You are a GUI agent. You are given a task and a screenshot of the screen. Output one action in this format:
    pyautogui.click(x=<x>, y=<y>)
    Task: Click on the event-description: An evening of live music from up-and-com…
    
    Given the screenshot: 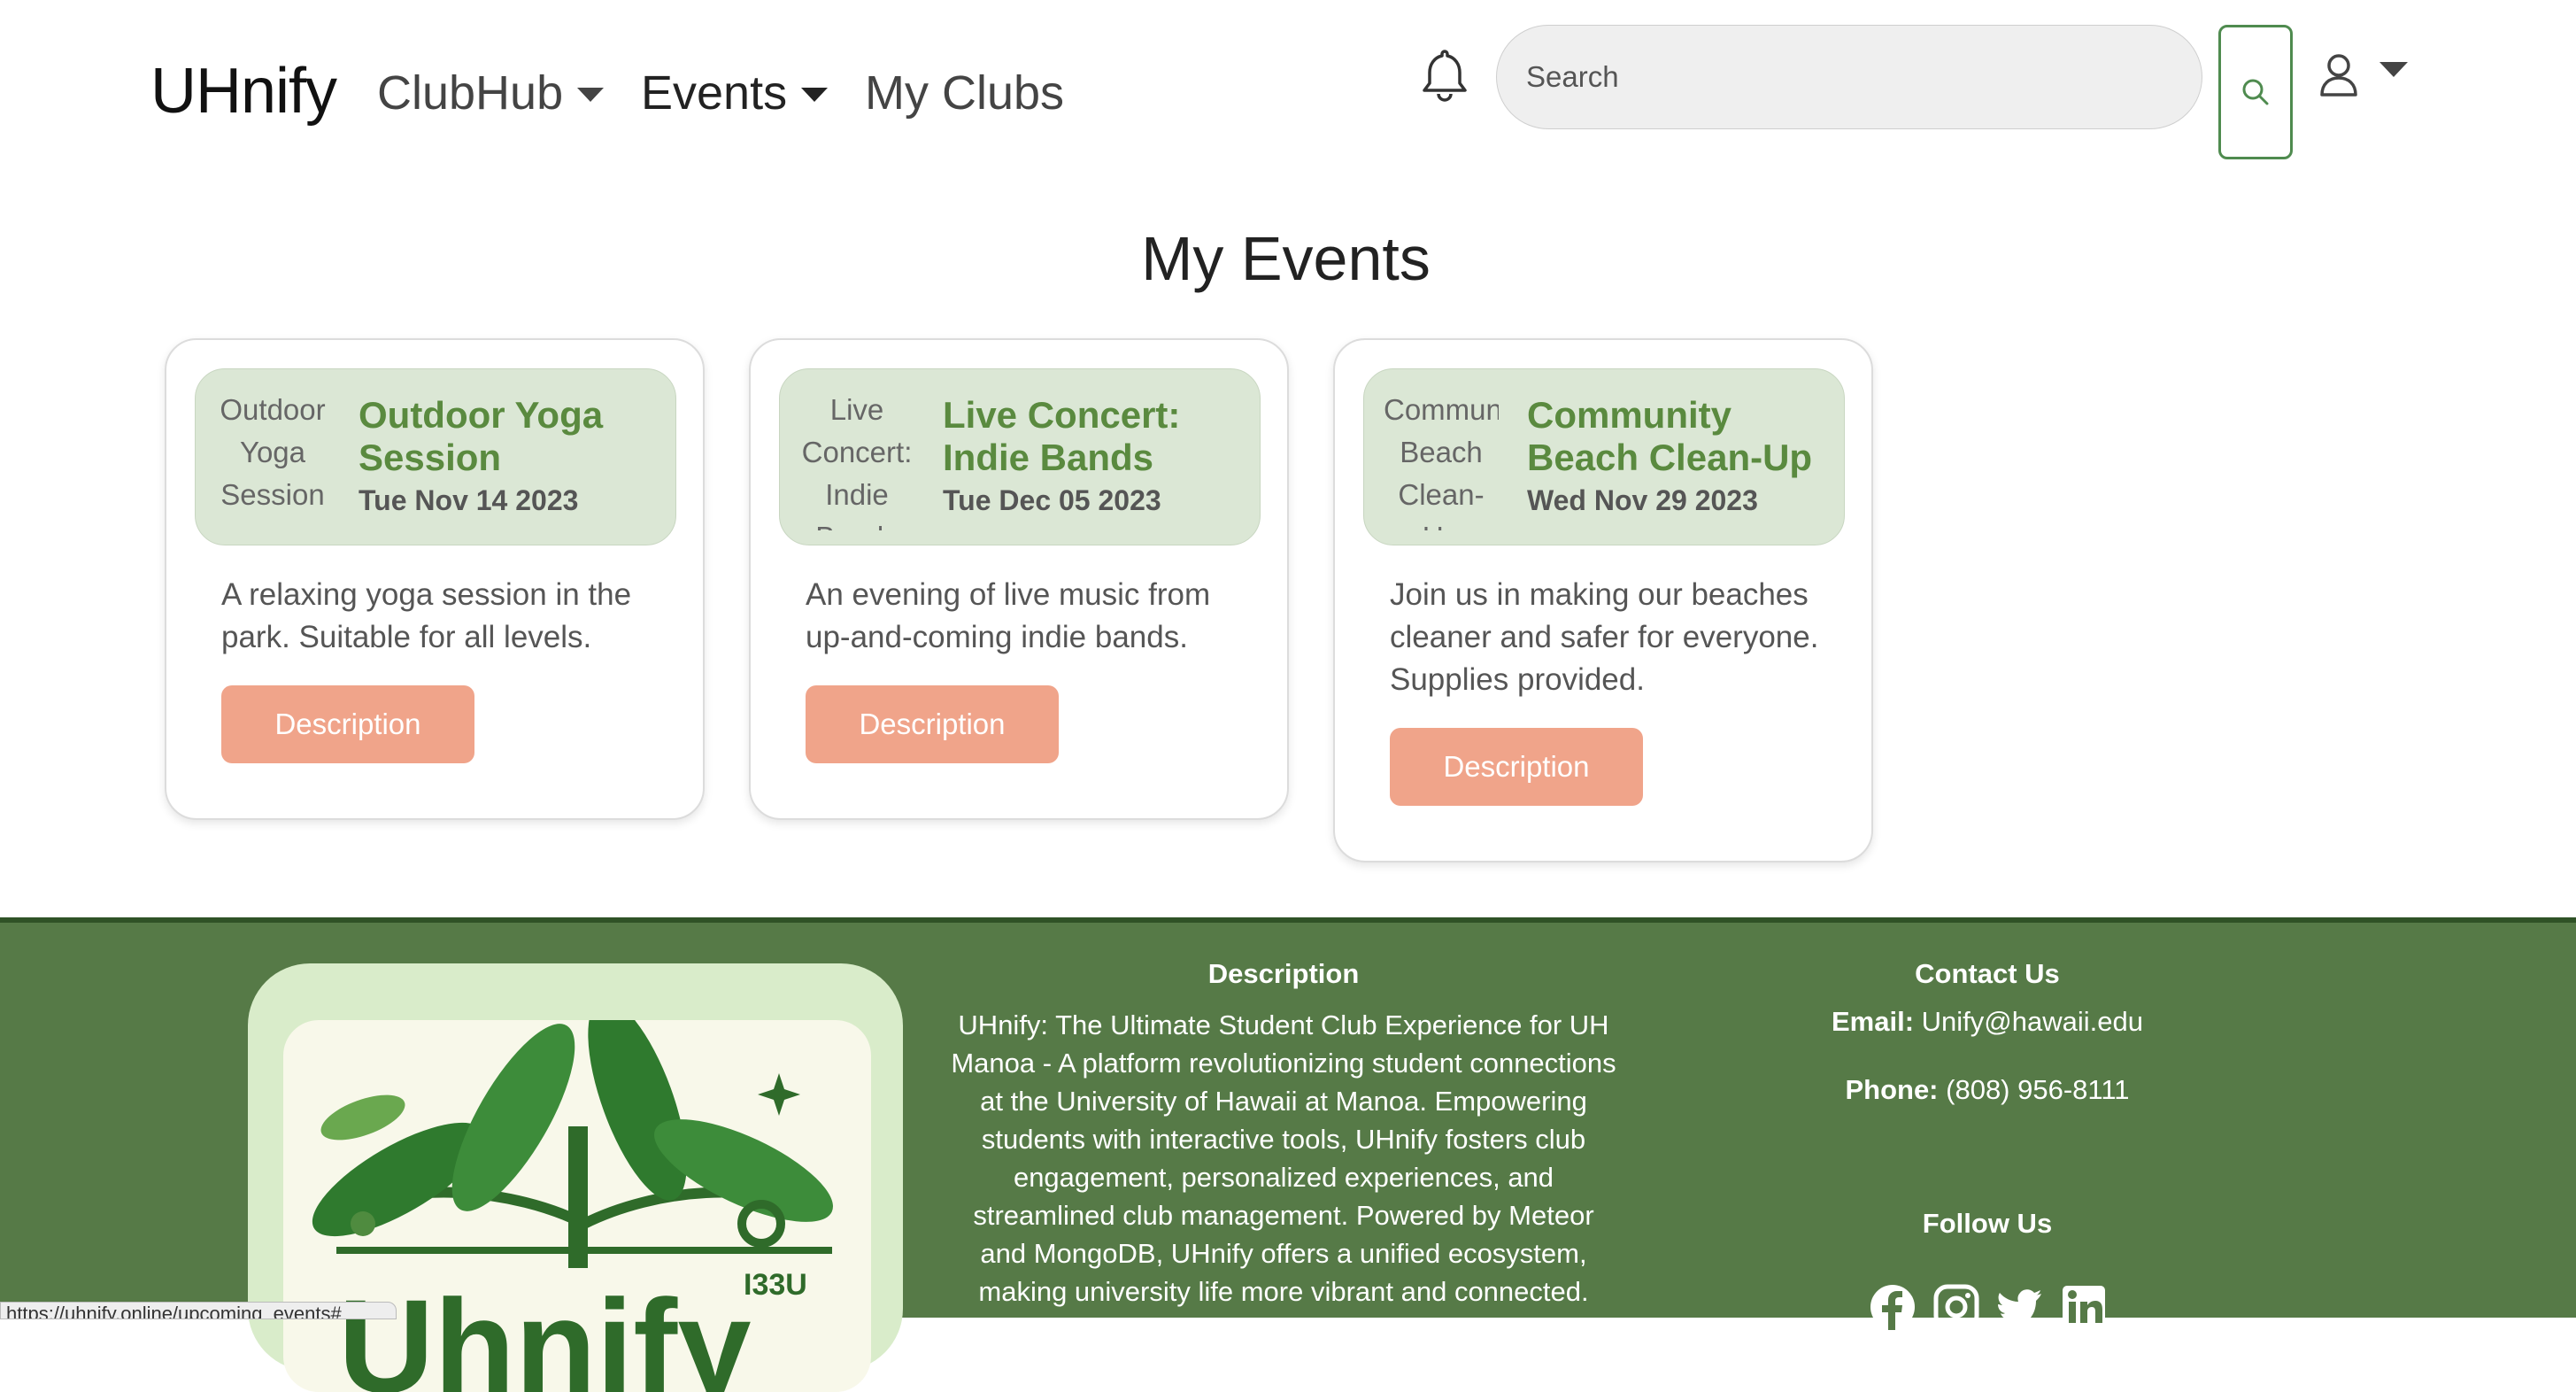 What is the action you would take?
    pyautogui.click(x=1008, y=616)
    